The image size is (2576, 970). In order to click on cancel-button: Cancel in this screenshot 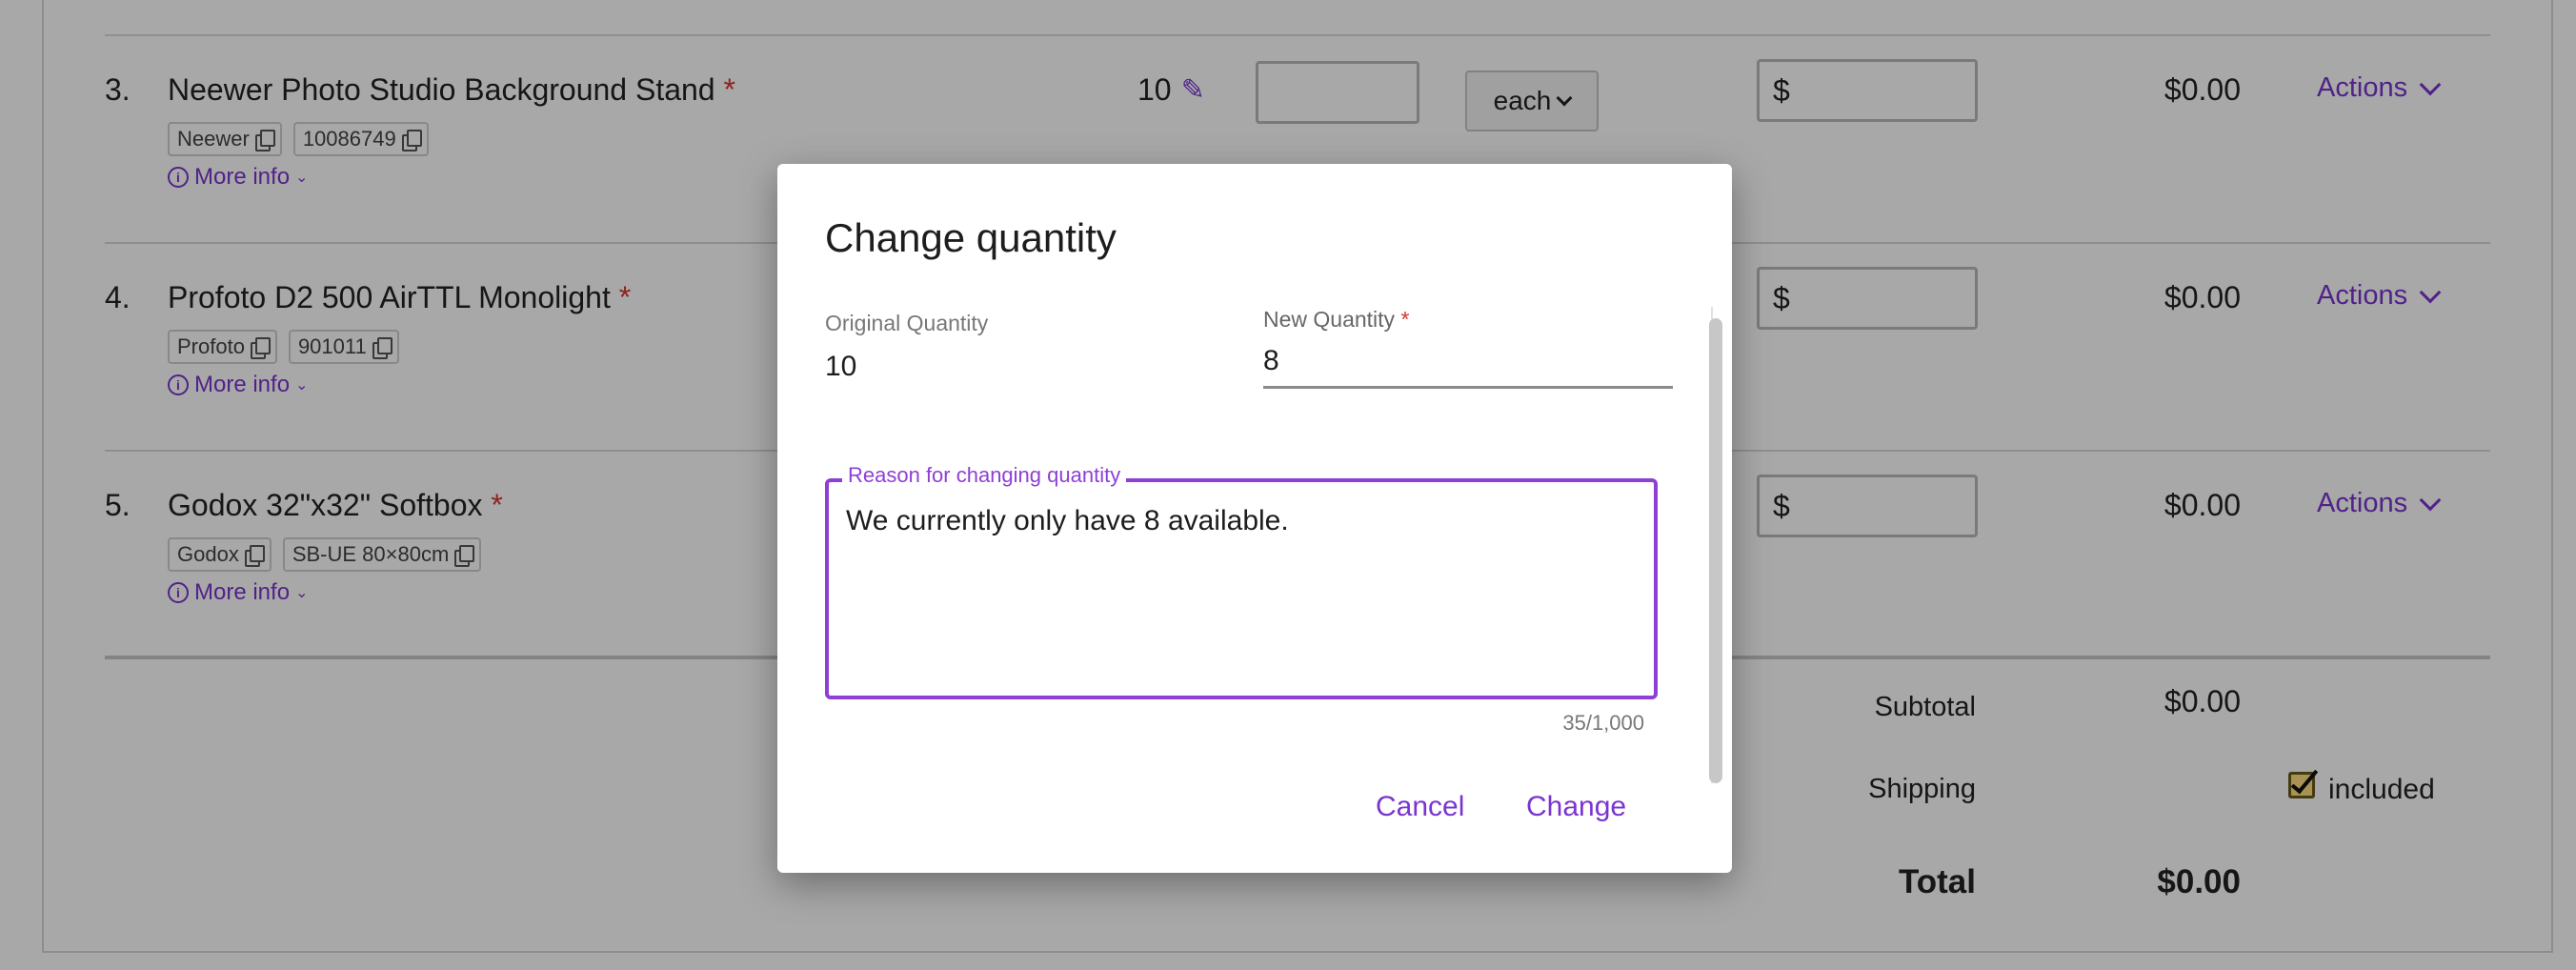, I will do `click(1420, 807)`.